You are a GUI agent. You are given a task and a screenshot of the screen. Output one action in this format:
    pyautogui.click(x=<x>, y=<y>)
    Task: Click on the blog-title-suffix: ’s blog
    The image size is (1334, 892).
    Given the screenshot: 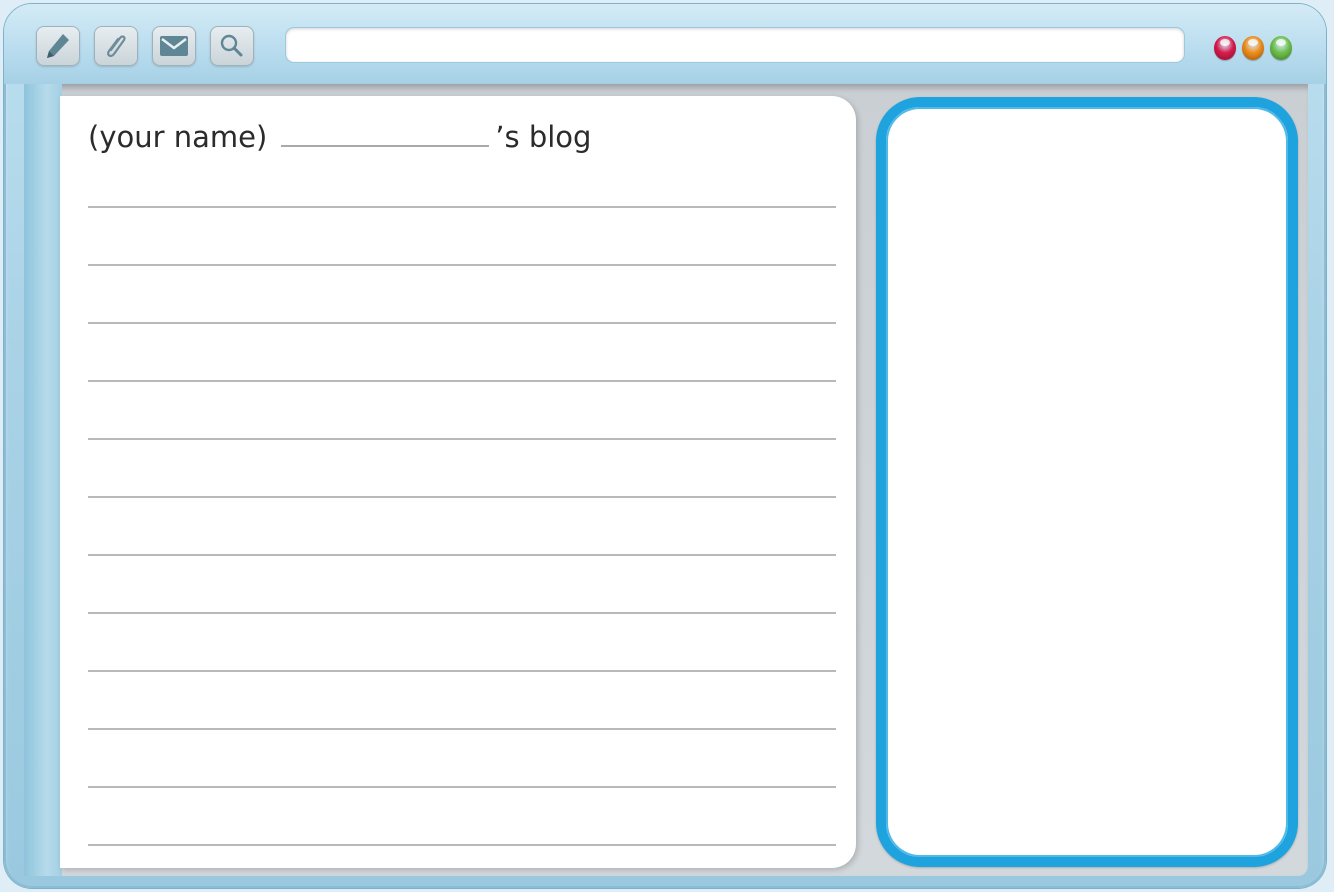 What is the action you would take?
    pyautogui.click(x=543, y=137)
    